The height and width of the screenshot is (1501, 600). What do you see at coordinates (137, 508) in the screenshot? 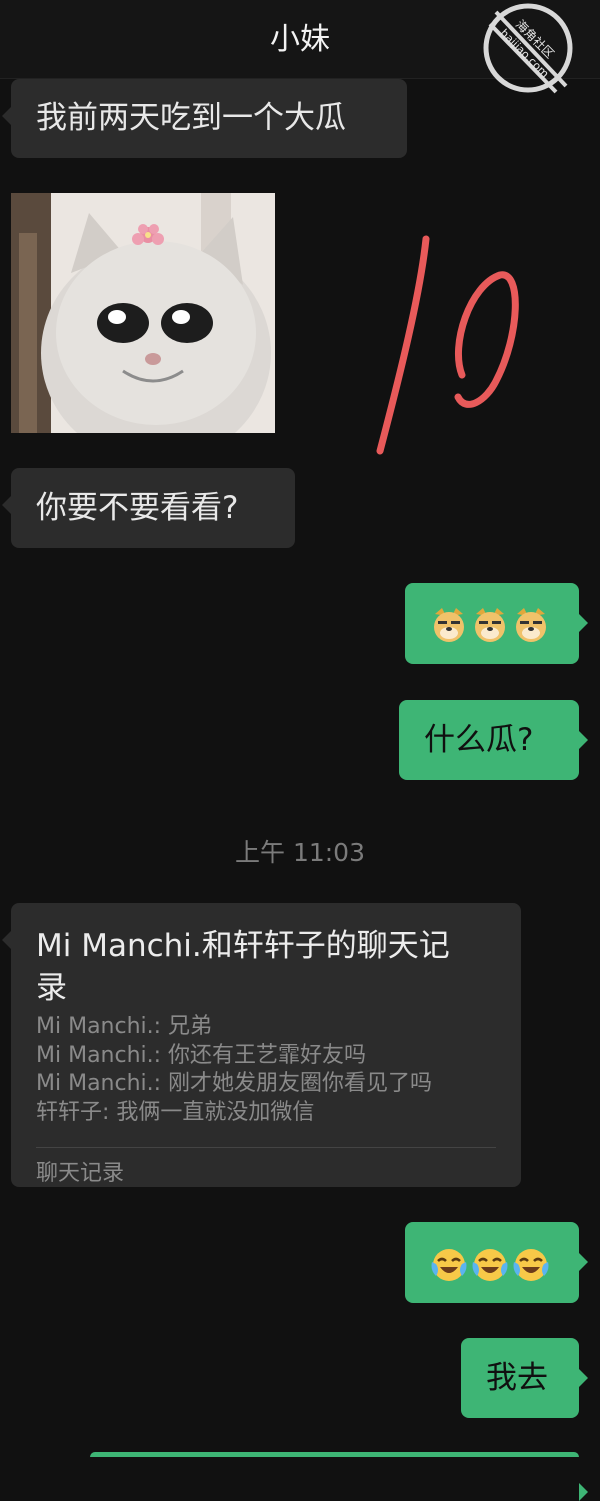
I see `message-text: 你要不要看看?` at bounding box center [137, 508].